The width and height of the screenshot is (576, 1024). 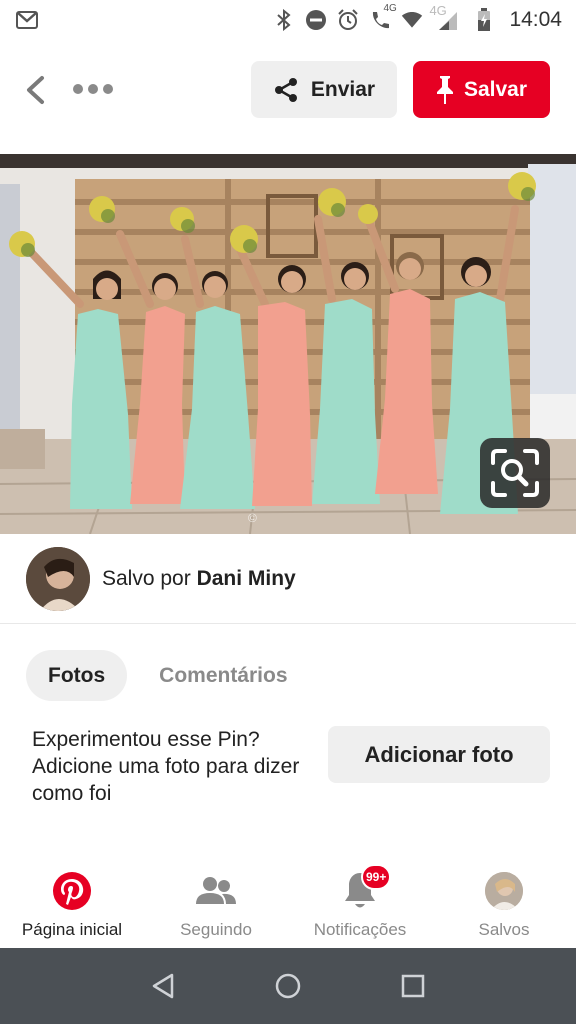 What do you see at coordinates (72, 891) in the screenshot?
I see `pinterest-icon` at bounding box center [72, 891].